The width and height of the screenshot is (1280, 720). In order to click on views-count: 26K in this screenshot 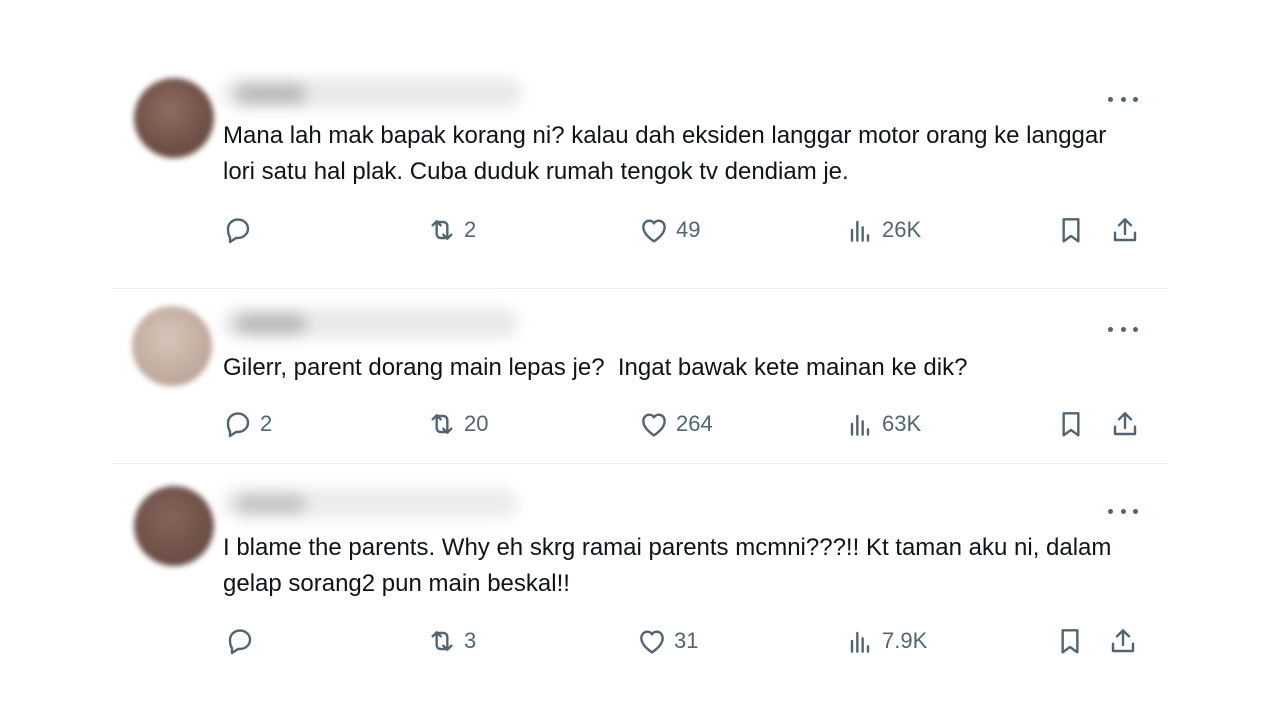, I will do `click(902, 229)`.